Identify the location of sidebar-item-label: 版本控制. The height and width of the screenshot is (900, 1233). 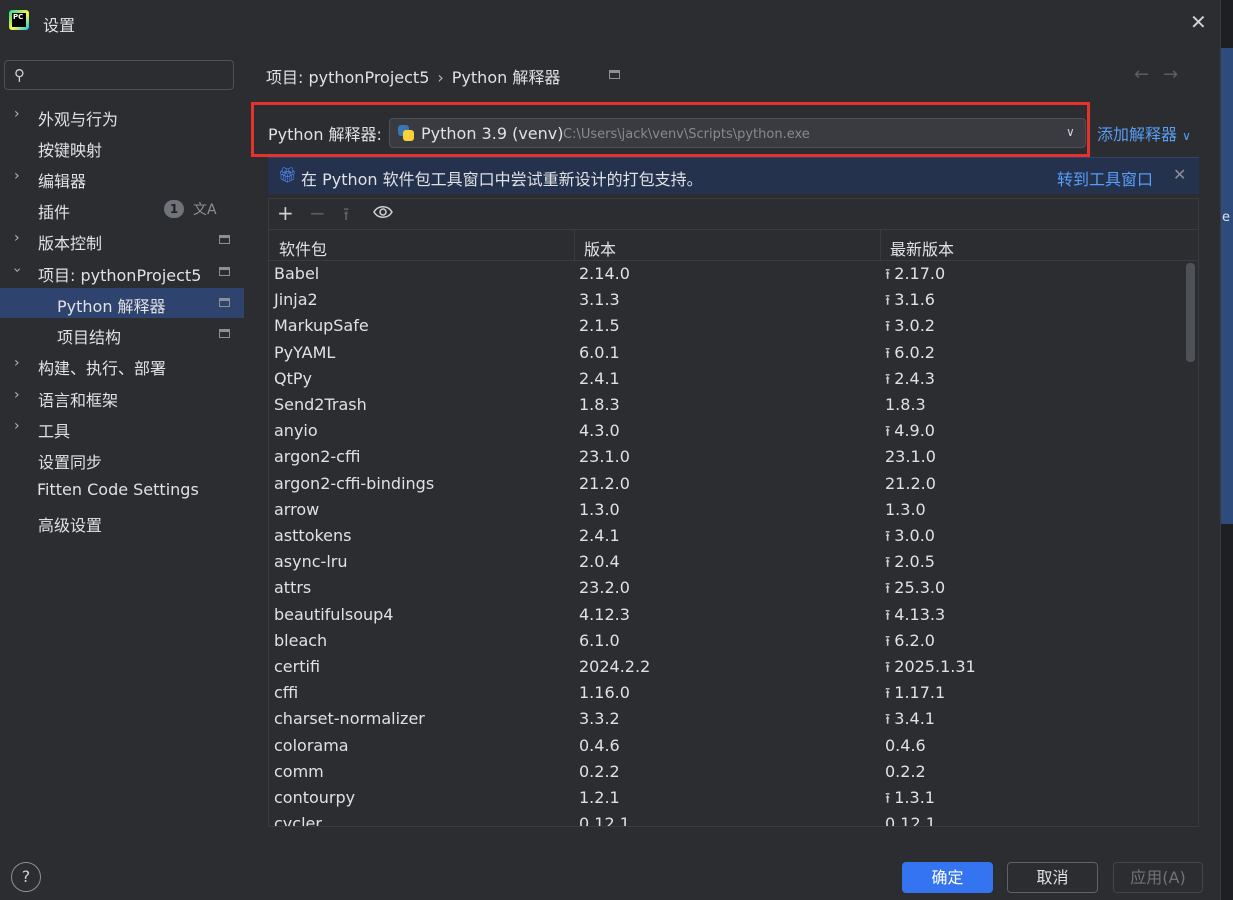
(70, 243).